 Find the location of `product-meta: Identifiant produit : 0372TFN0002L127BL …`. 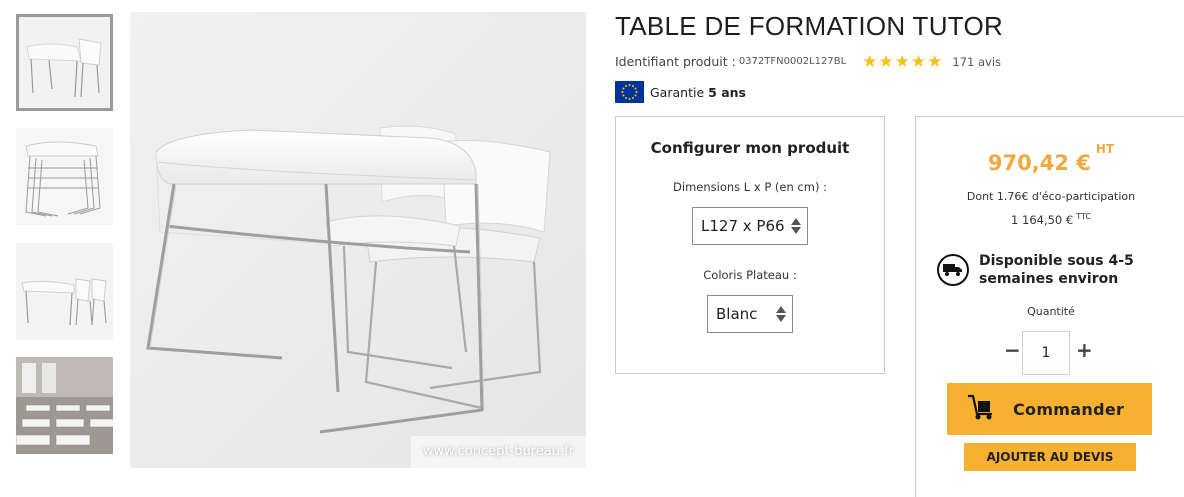

product-meta: Identifiant produit : 0372TFN0002L127BL … is located at coordinates (808, 61).